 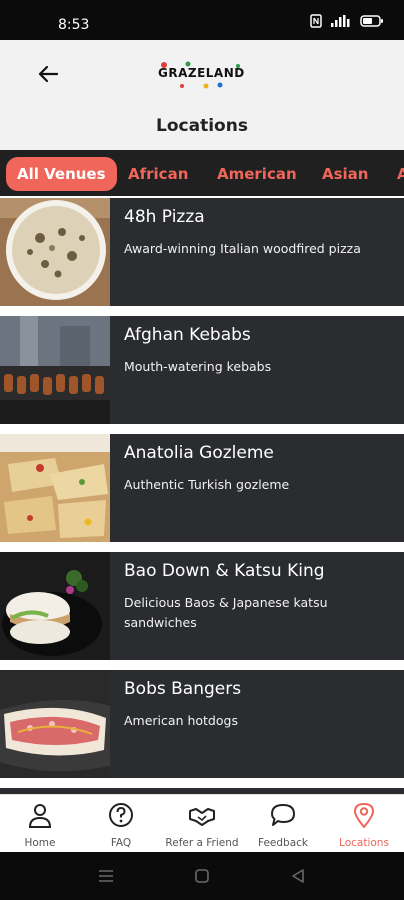 I want to click on tab-american: American, so click(x=257, y=174).